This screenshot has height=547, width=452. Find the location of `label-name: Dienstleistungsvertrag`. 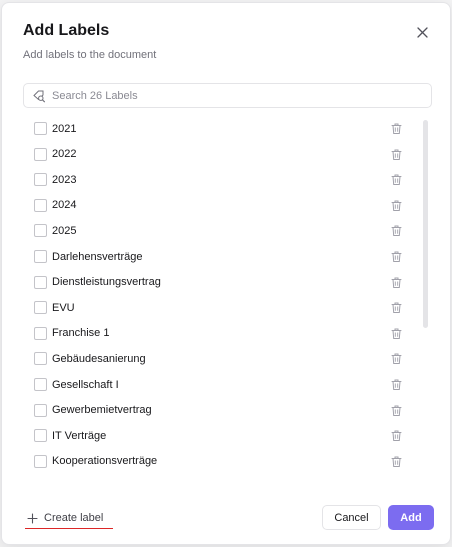

label-name: Dienstleistungsvertrag is located at coordinates (106, 282).